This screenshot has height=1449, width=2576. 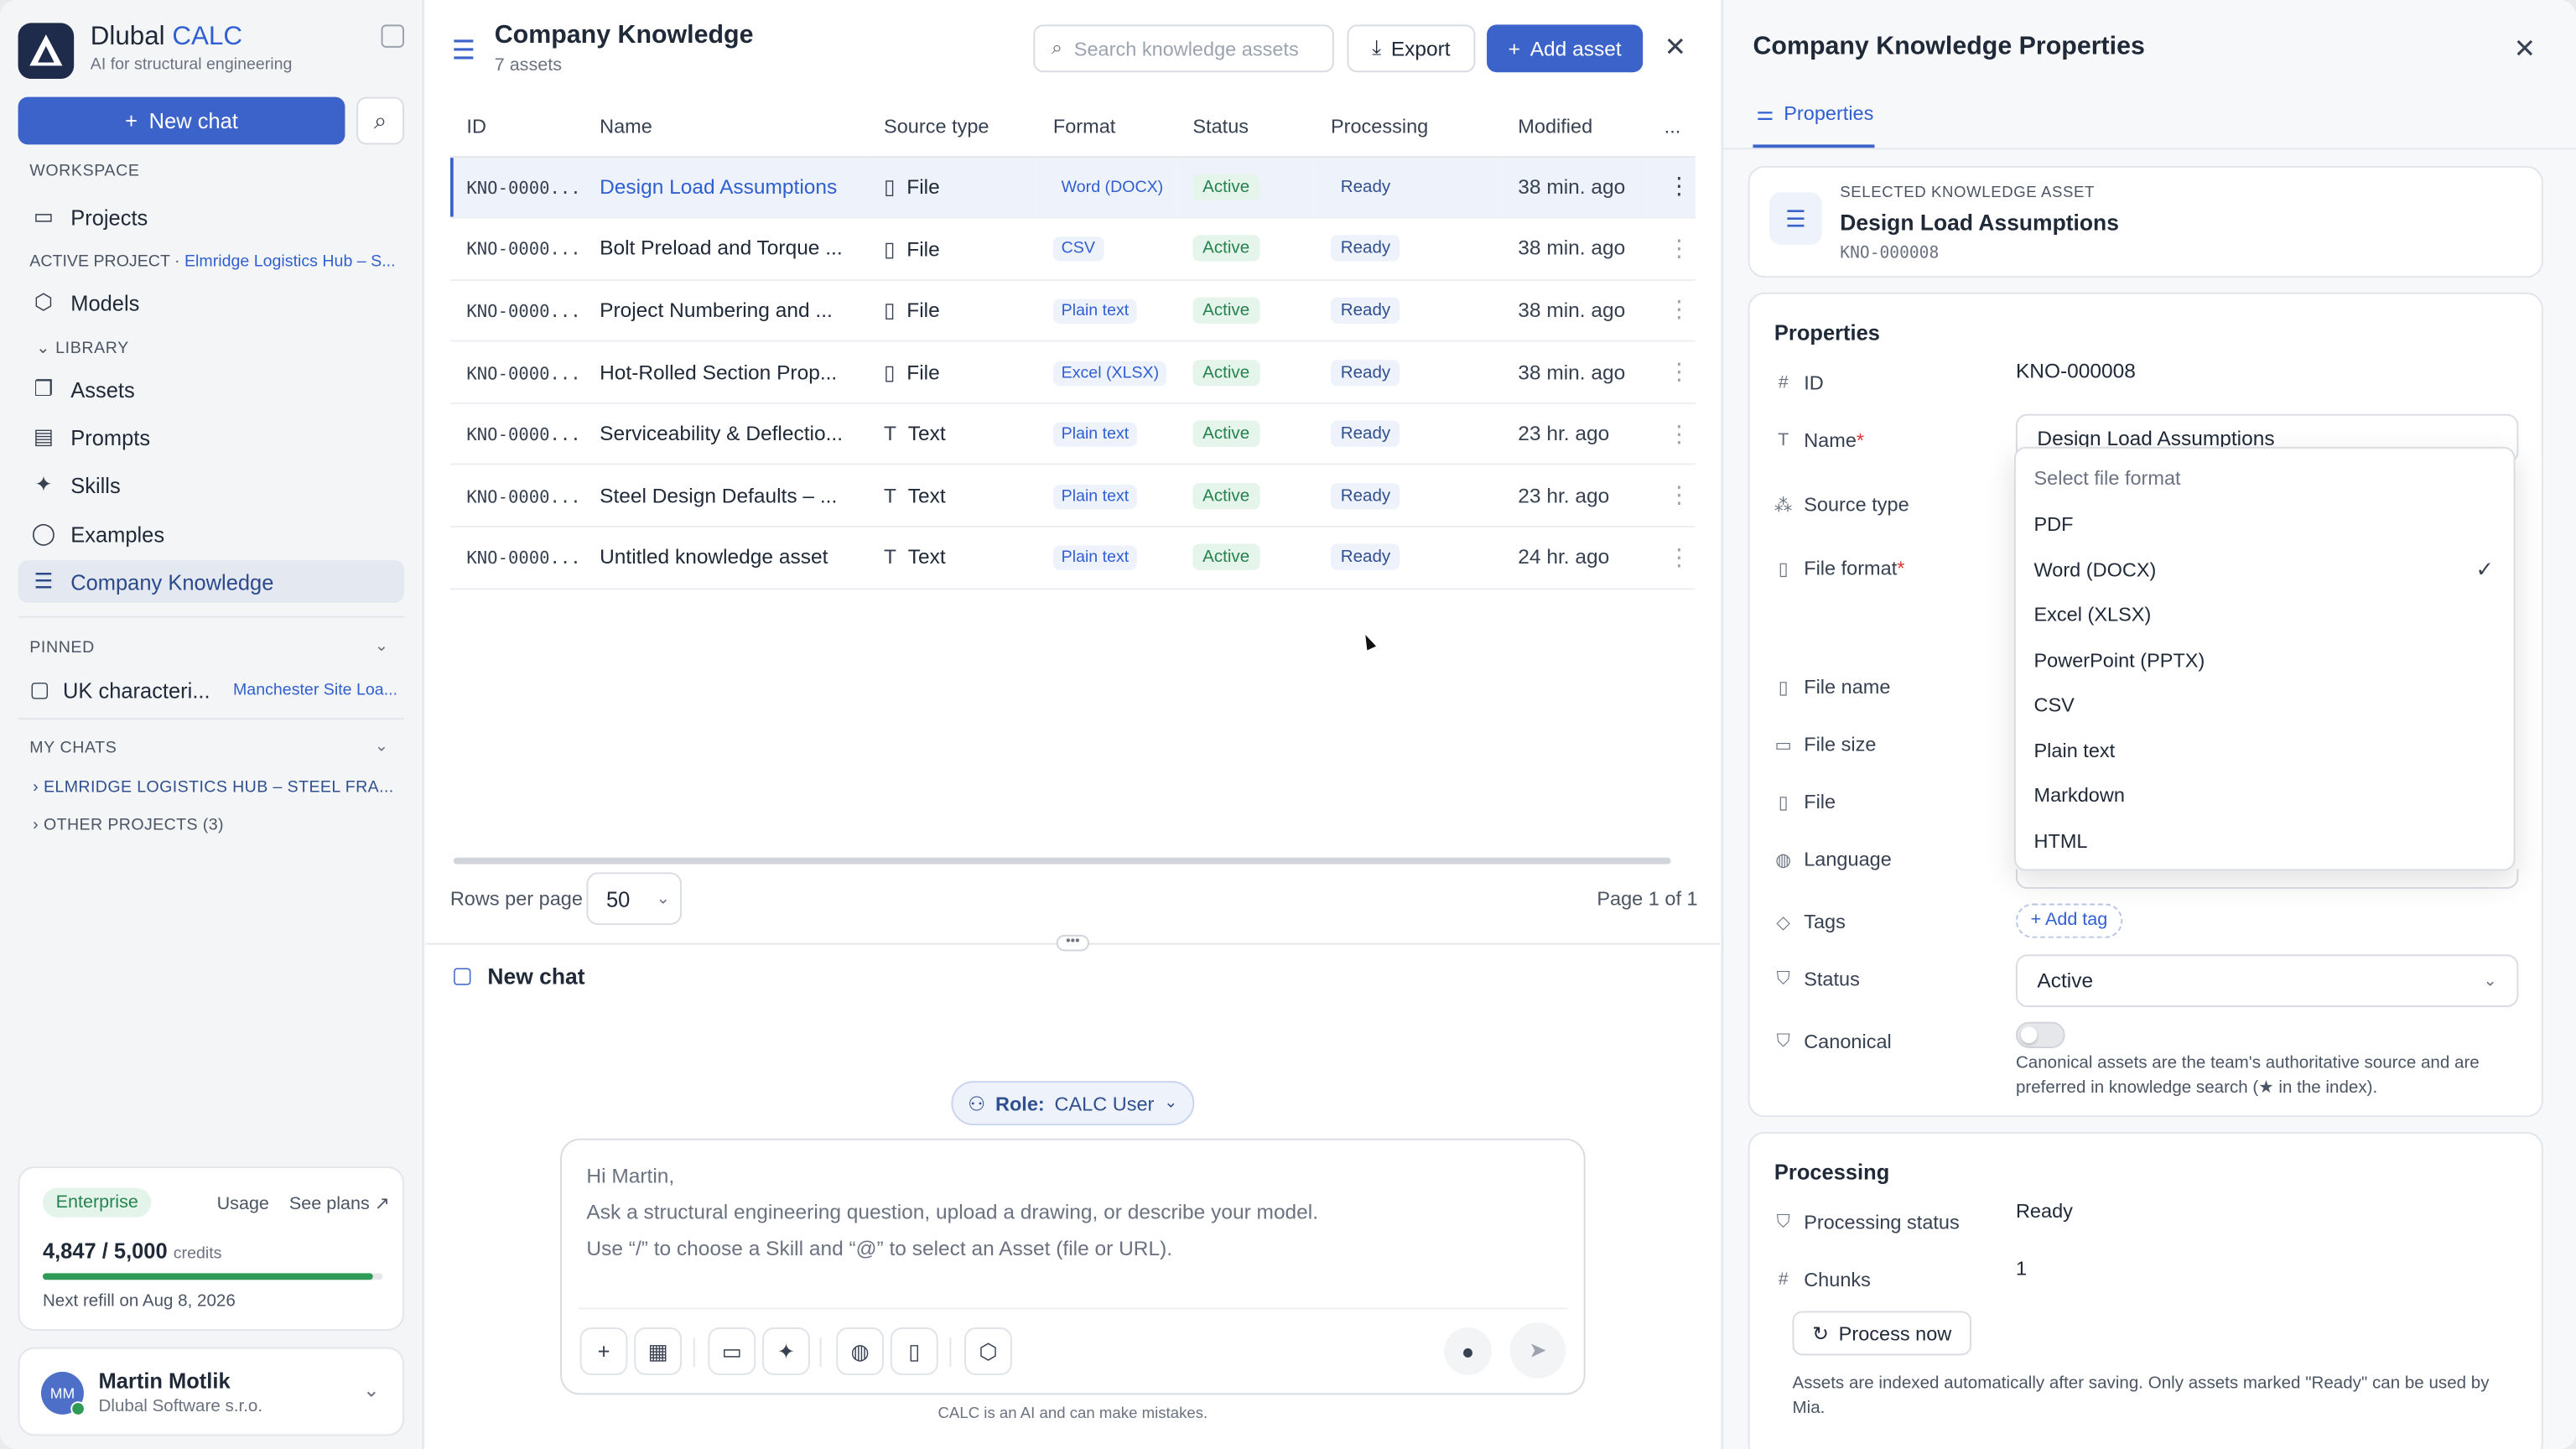 What do you see at coordinates (1514, 48) in the screenshot?
I see `plus-icon: +` at bounding box center [1514, 48].